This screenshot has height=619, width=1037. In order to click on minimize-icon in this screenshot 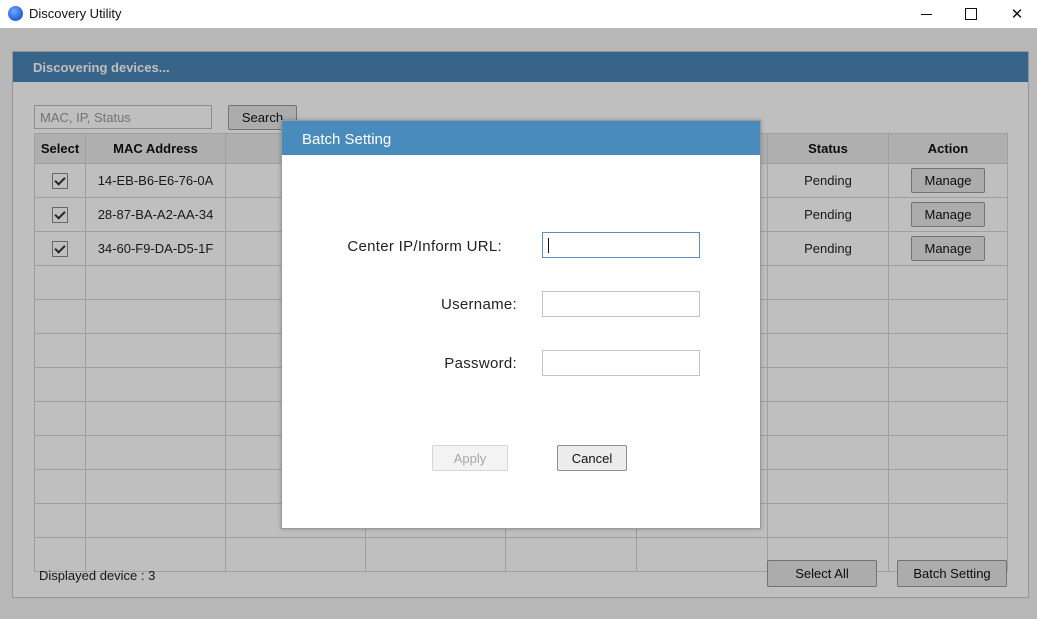, I will do `click(926, 14)`.